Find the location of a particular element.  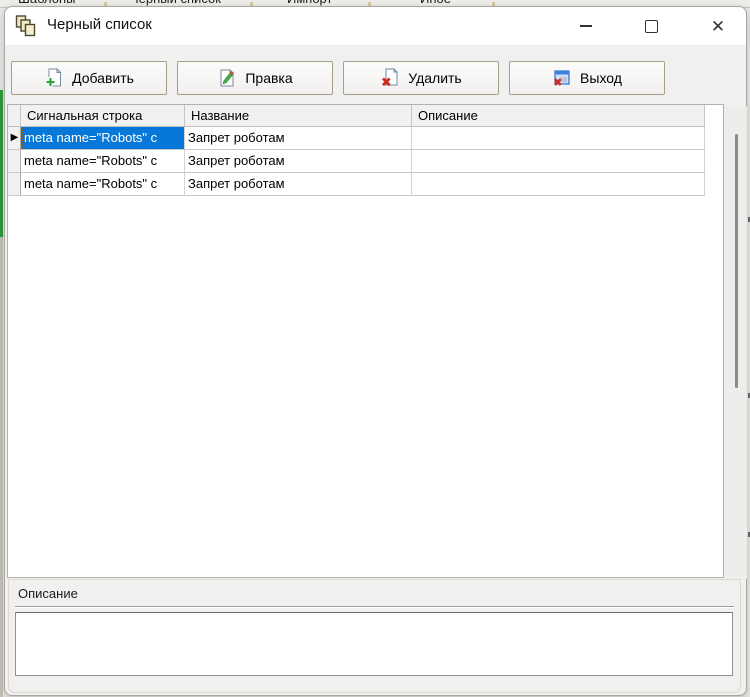

grid-header-row: Сигнальная строка Название Описание is located at coordinates (365, 116).